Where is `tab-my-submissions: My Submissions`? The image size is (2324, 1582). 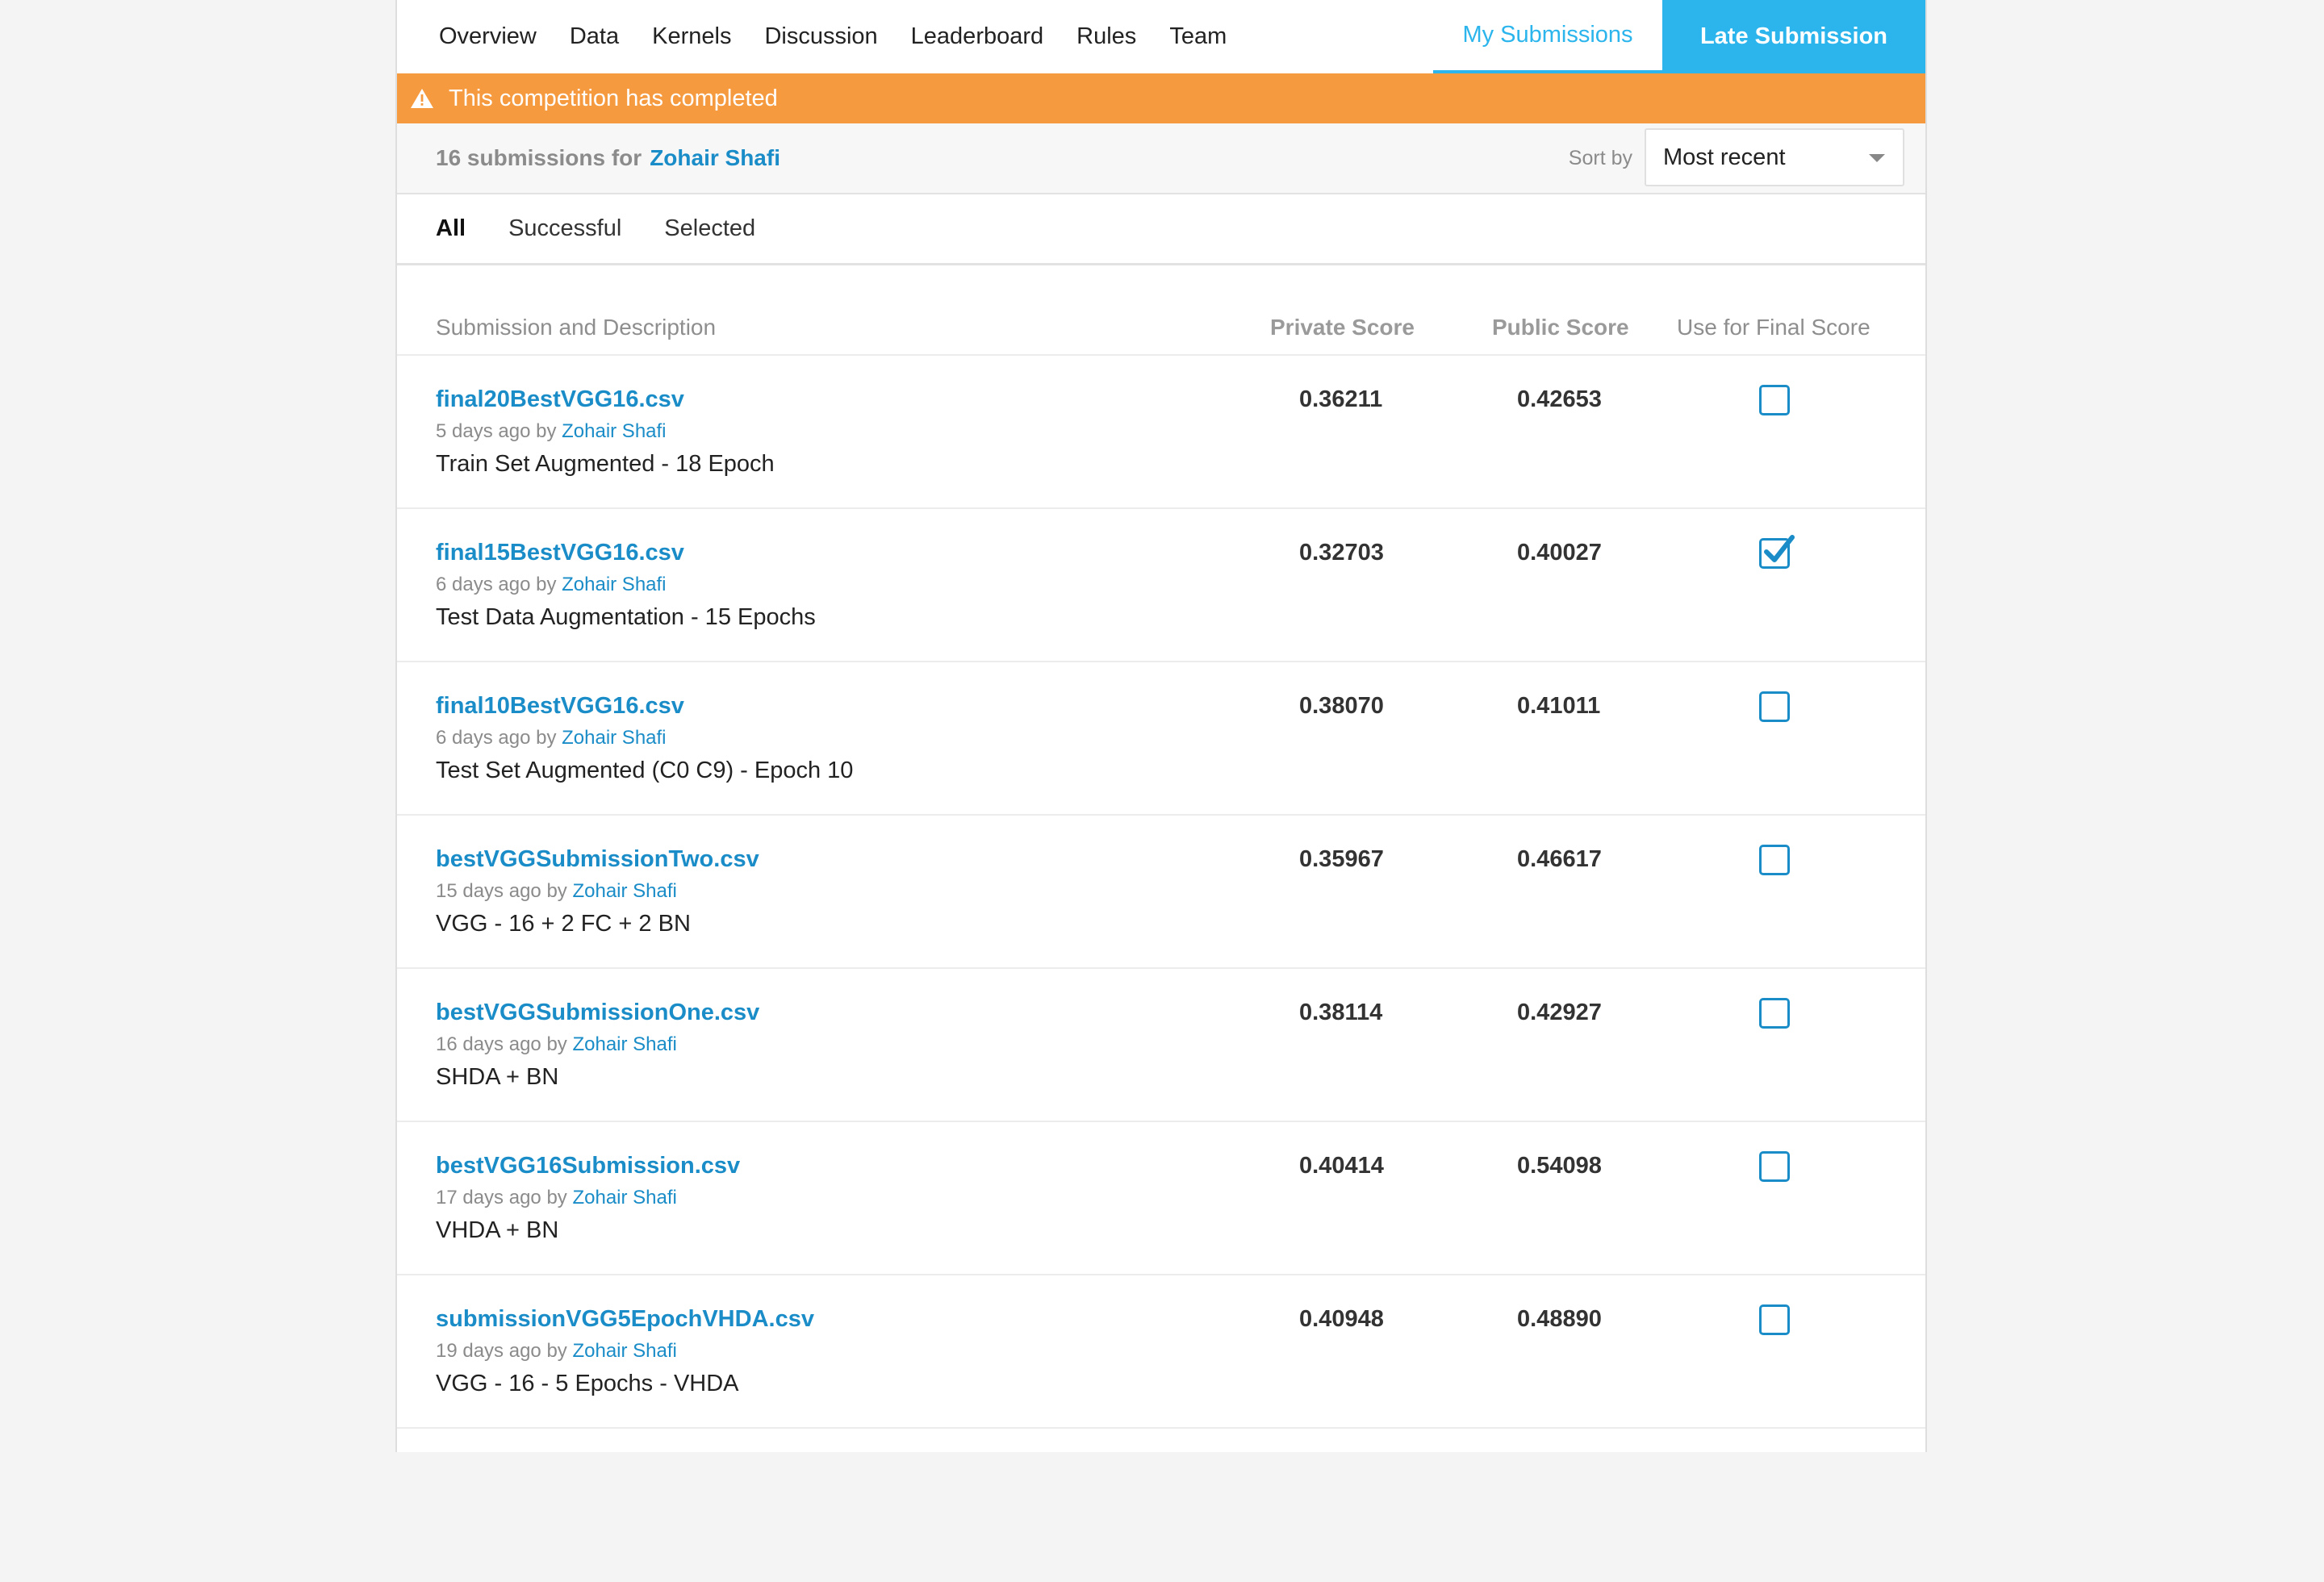
tab-my-submissions: My Submissions is located at coordinates (1547, 36).